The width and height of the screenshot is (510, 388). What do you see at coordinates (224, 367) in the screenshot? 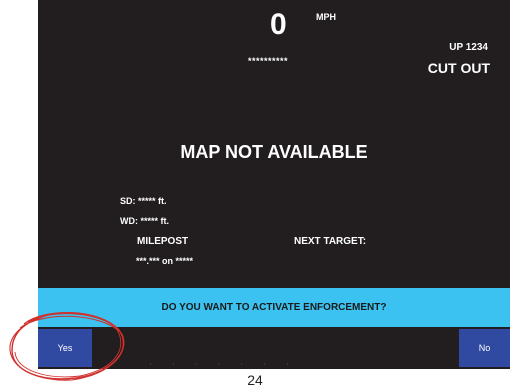
I see `softkey-tick-marks: ' ' ' ' ' ' '` at bounding box center [224, 367].